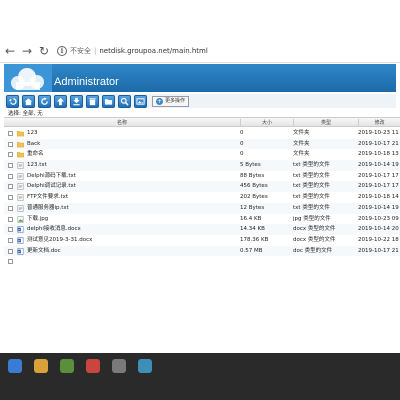 The width and height of the screenshot is (400, 400). I want to click on table-row: 下载.jpg 16.4 KB jpg 类型的文件 2019-10-23 09, so click(202, 219).